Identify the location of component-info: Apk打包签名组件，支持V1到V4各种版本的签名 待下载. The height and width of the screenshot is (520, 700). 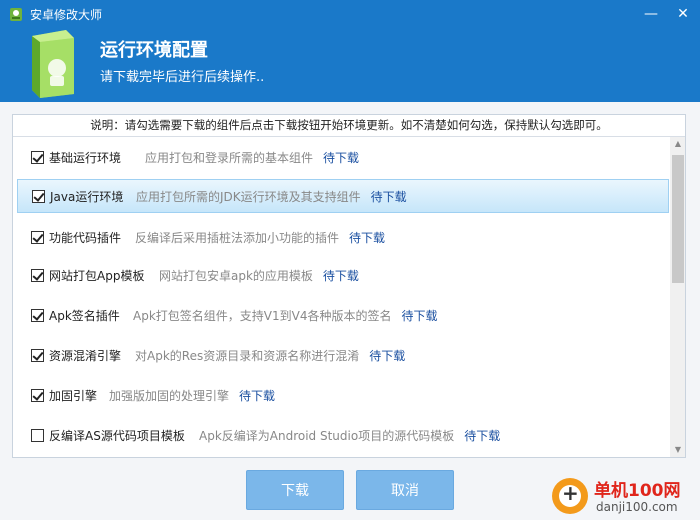
(285, 315).